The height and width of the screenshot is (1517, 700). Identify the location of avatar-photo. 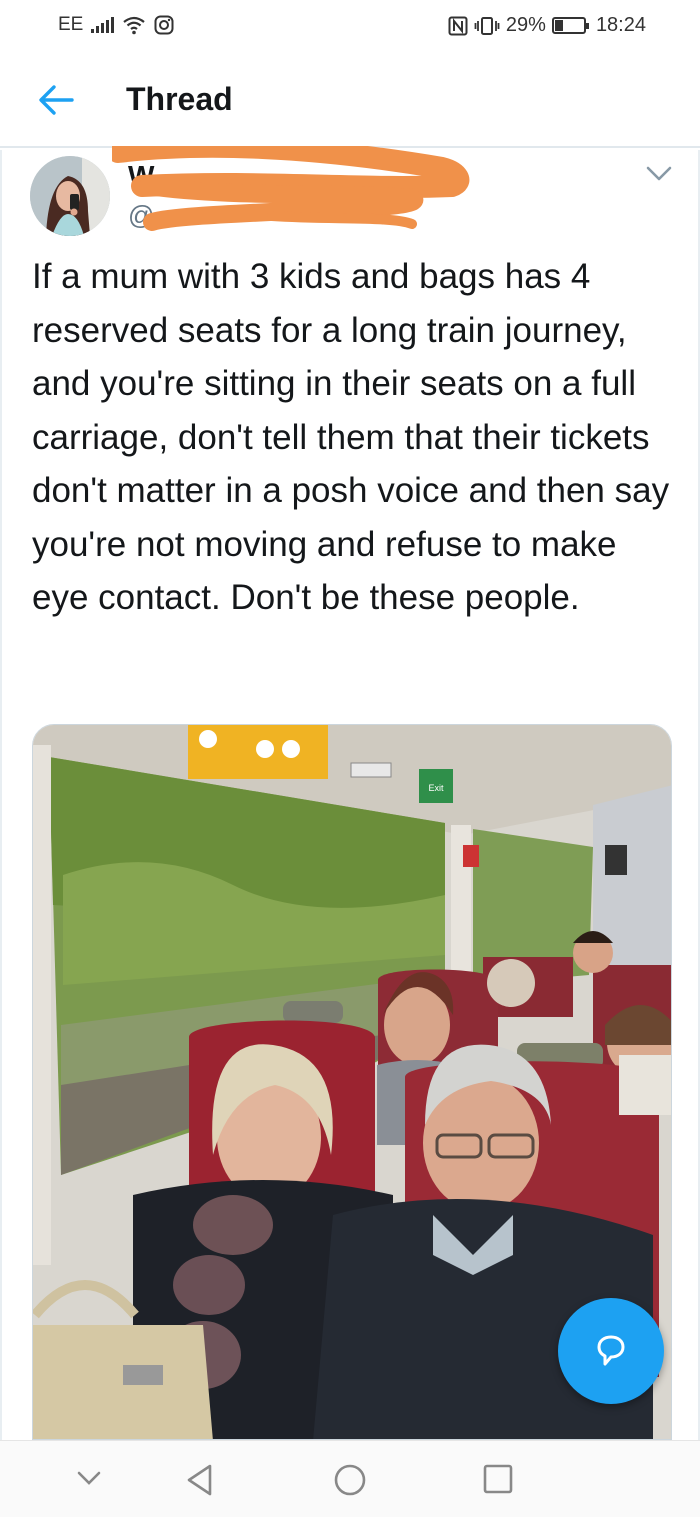
(70, 196).